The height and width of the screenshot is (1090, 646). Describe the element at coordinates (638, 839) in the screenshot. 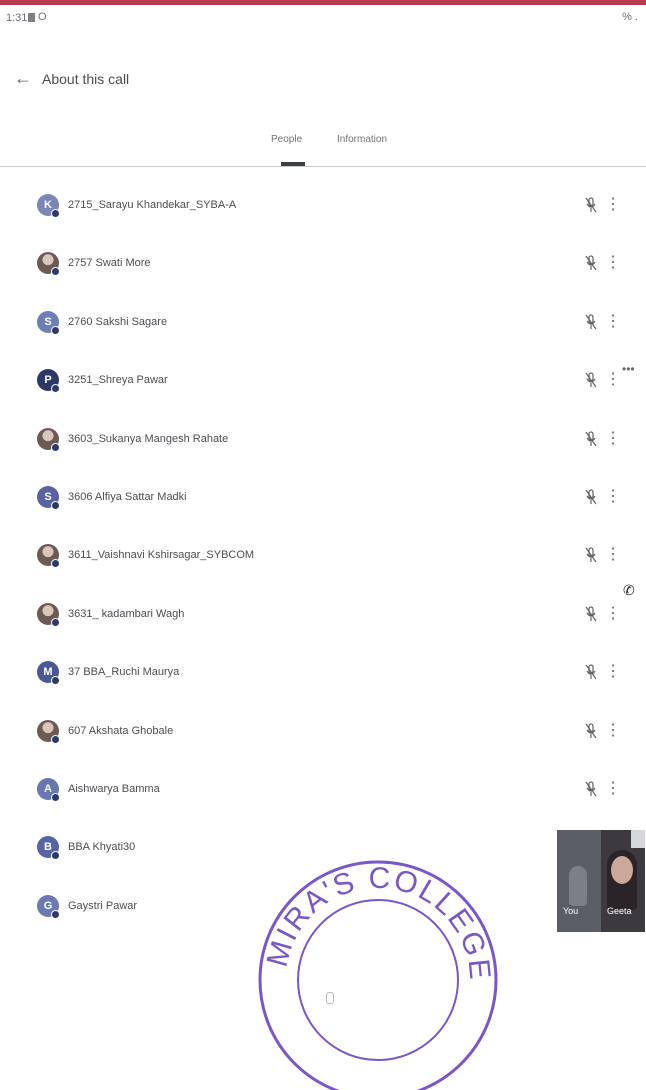

I see `tile-background` at that location.